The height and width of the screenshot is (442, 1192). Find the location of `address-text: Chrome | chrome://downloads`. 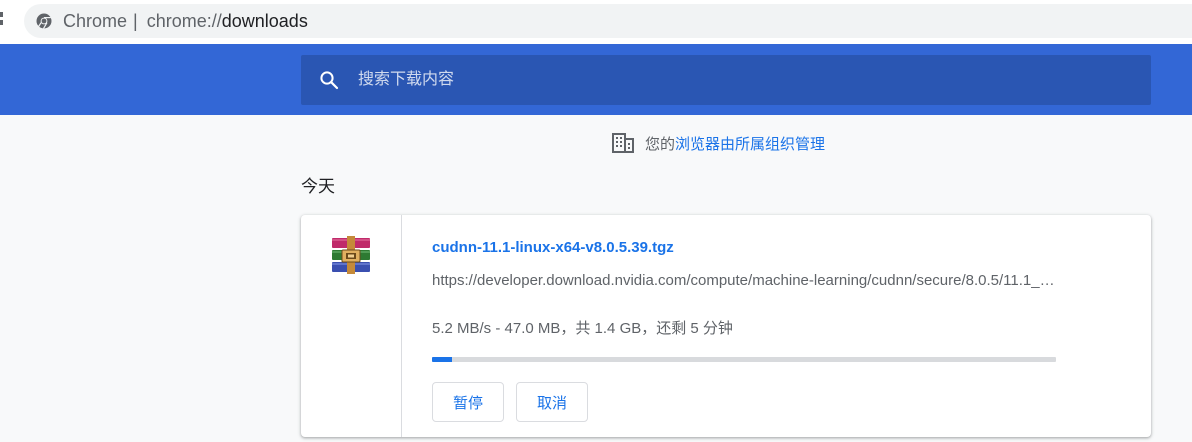

address-text: Chrome | chrome://downloads is located at coordinates (185, 21).